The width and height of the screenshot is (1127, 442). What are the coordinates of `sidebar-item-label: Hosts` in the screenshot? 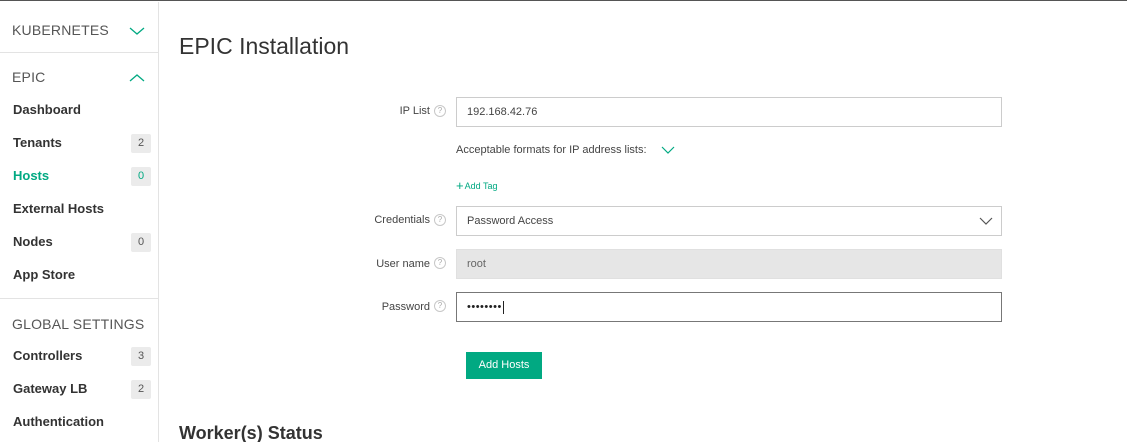 It's located at (31, 175).